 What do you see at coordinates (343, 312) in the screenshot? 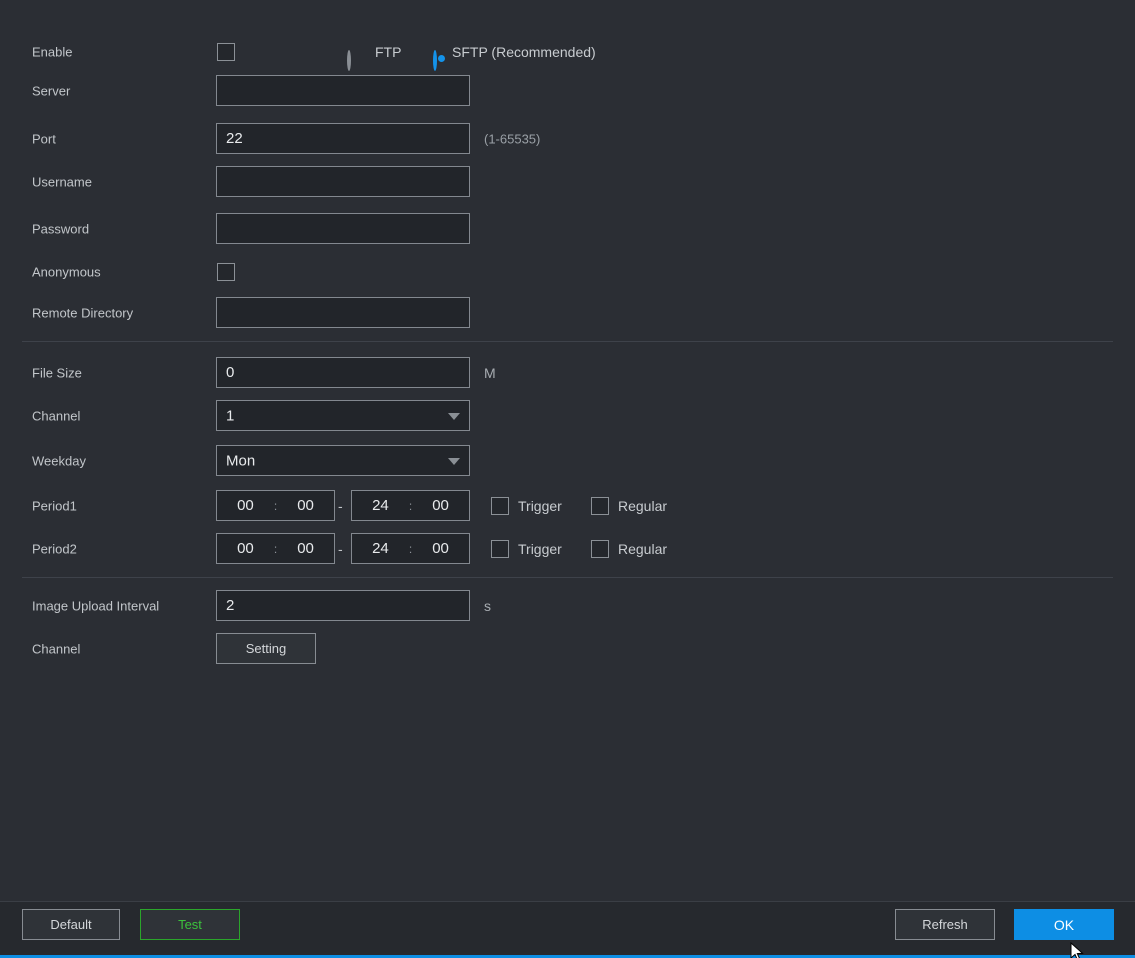
I see `remote-directory-input` at bounding box center [343, 312].